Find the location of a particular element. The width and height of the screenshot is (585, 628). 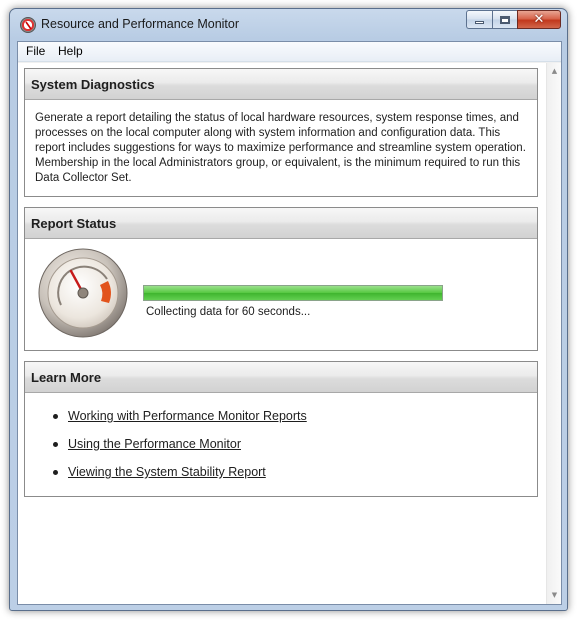

window-title: Resource and Performance Monitor is located at coordinates (140, 24).